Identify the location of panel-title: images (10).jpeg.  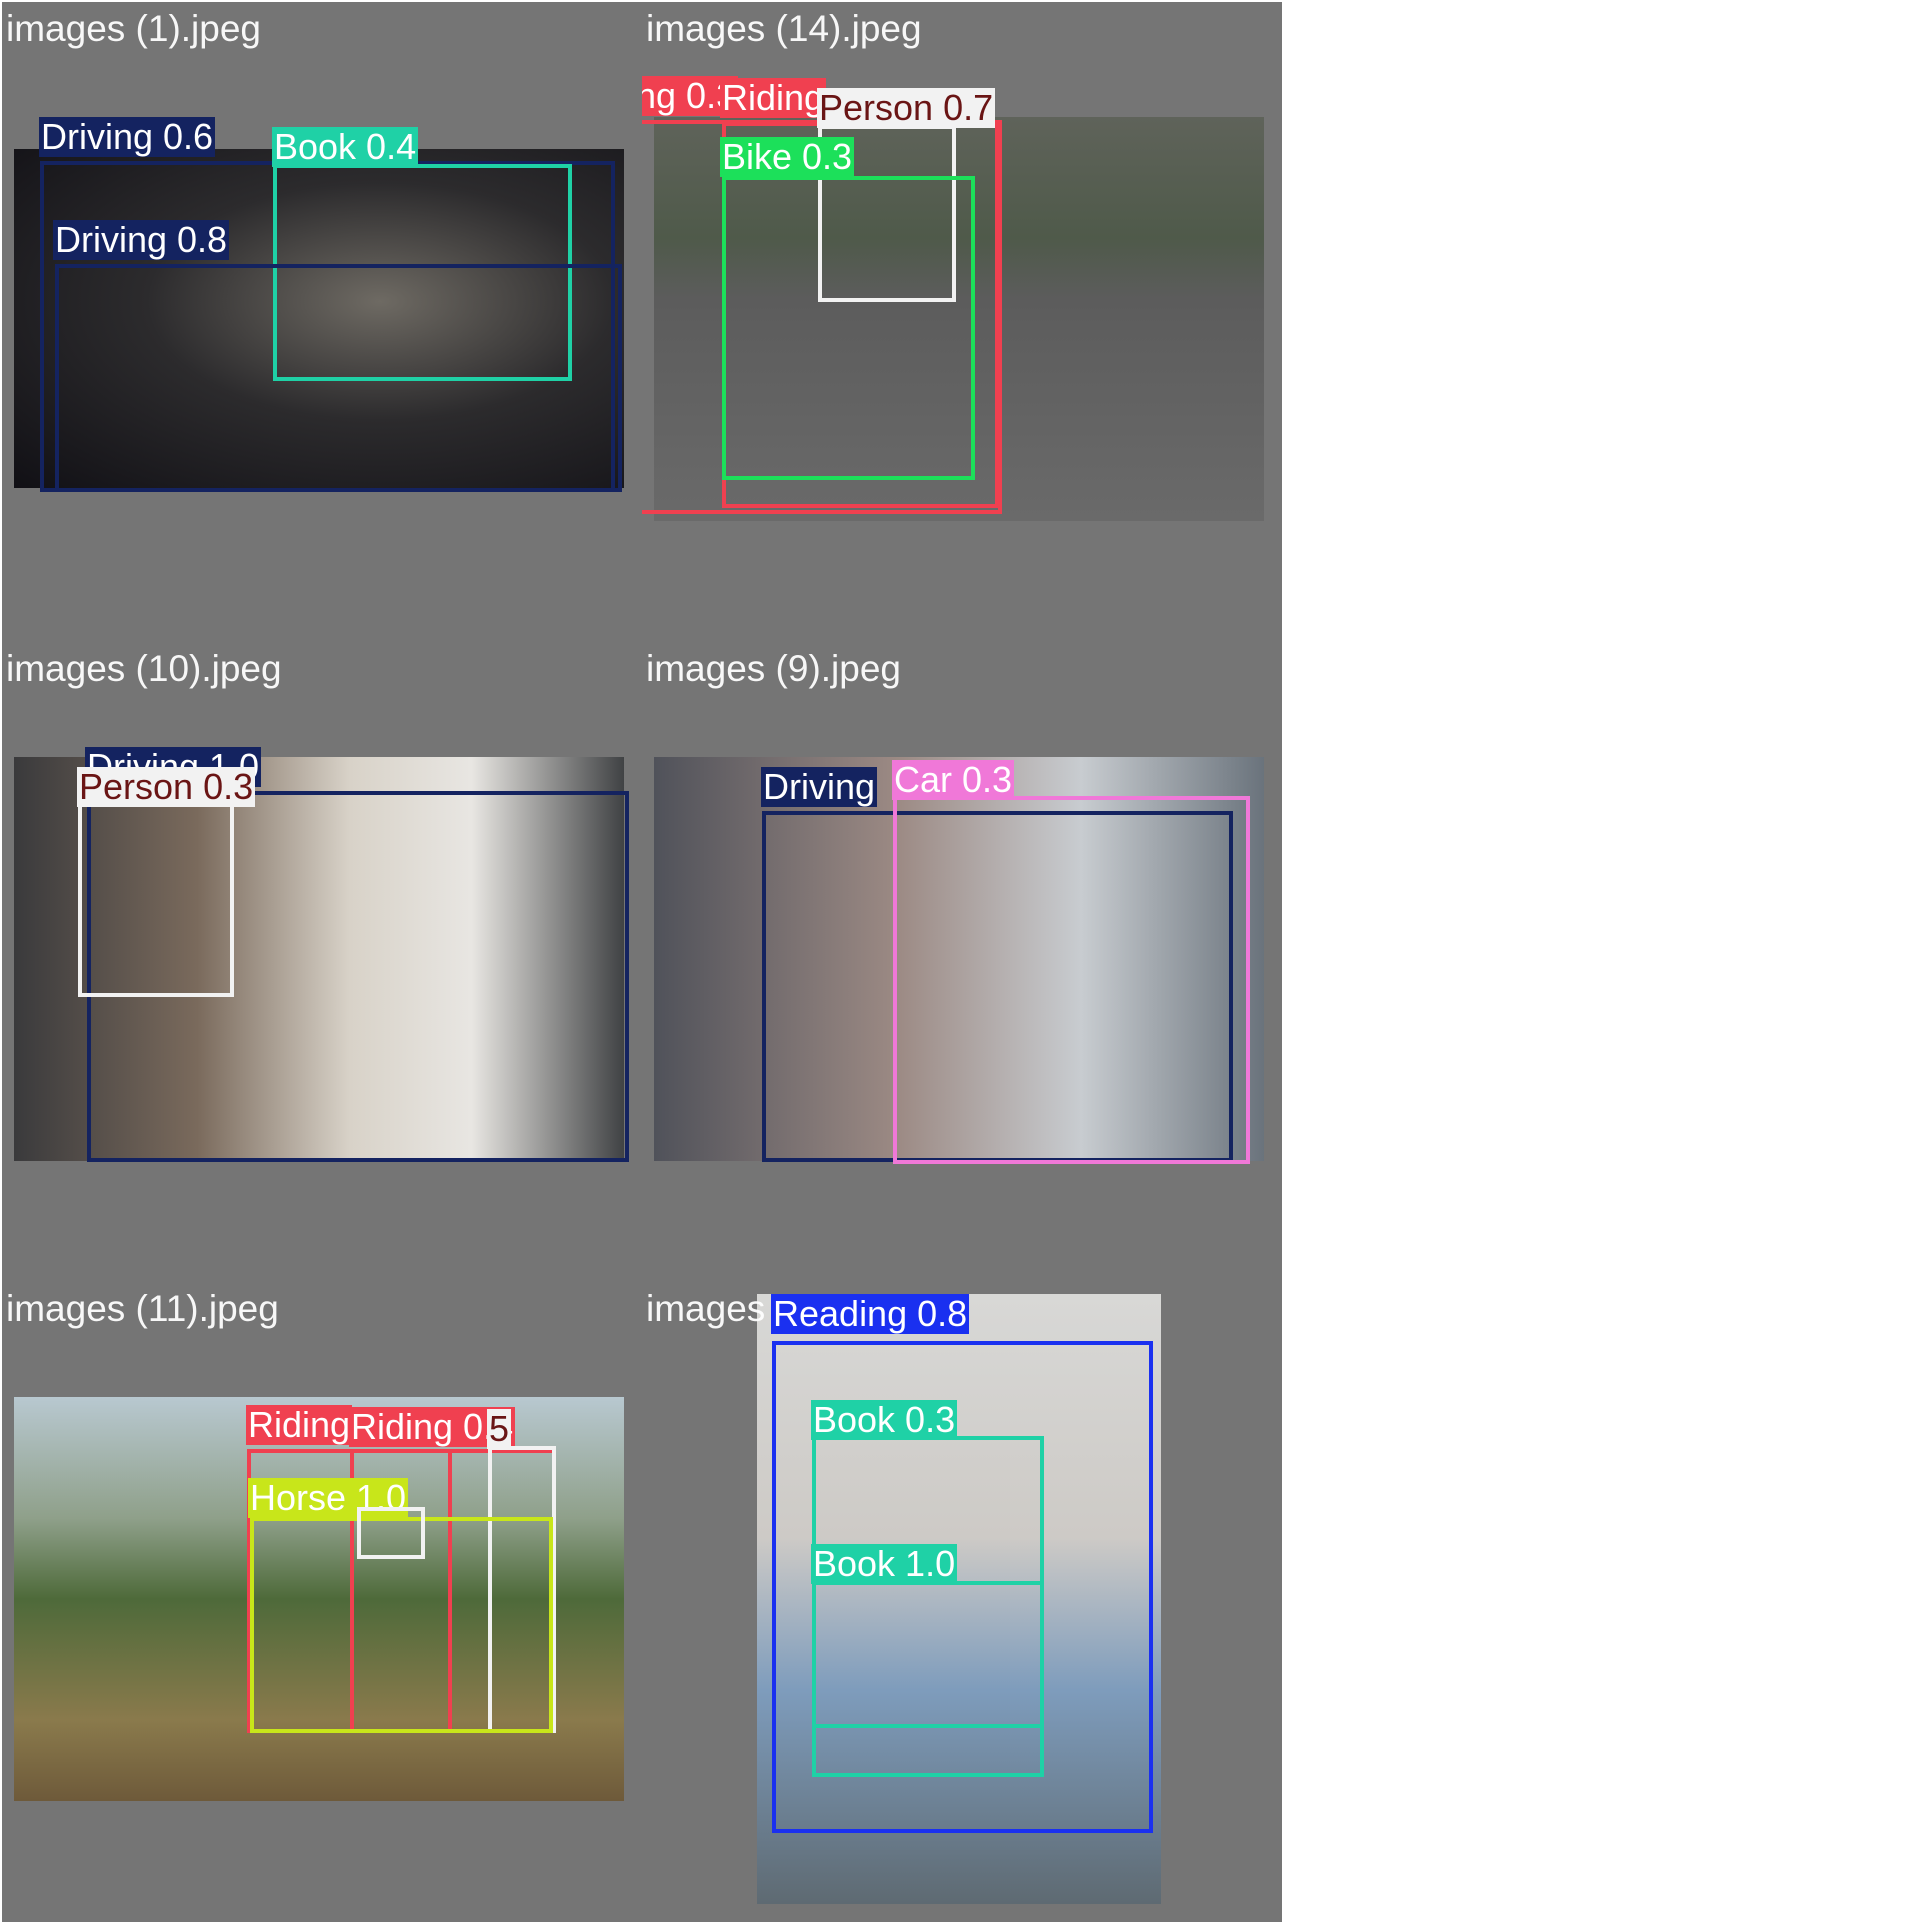
(144, 668).